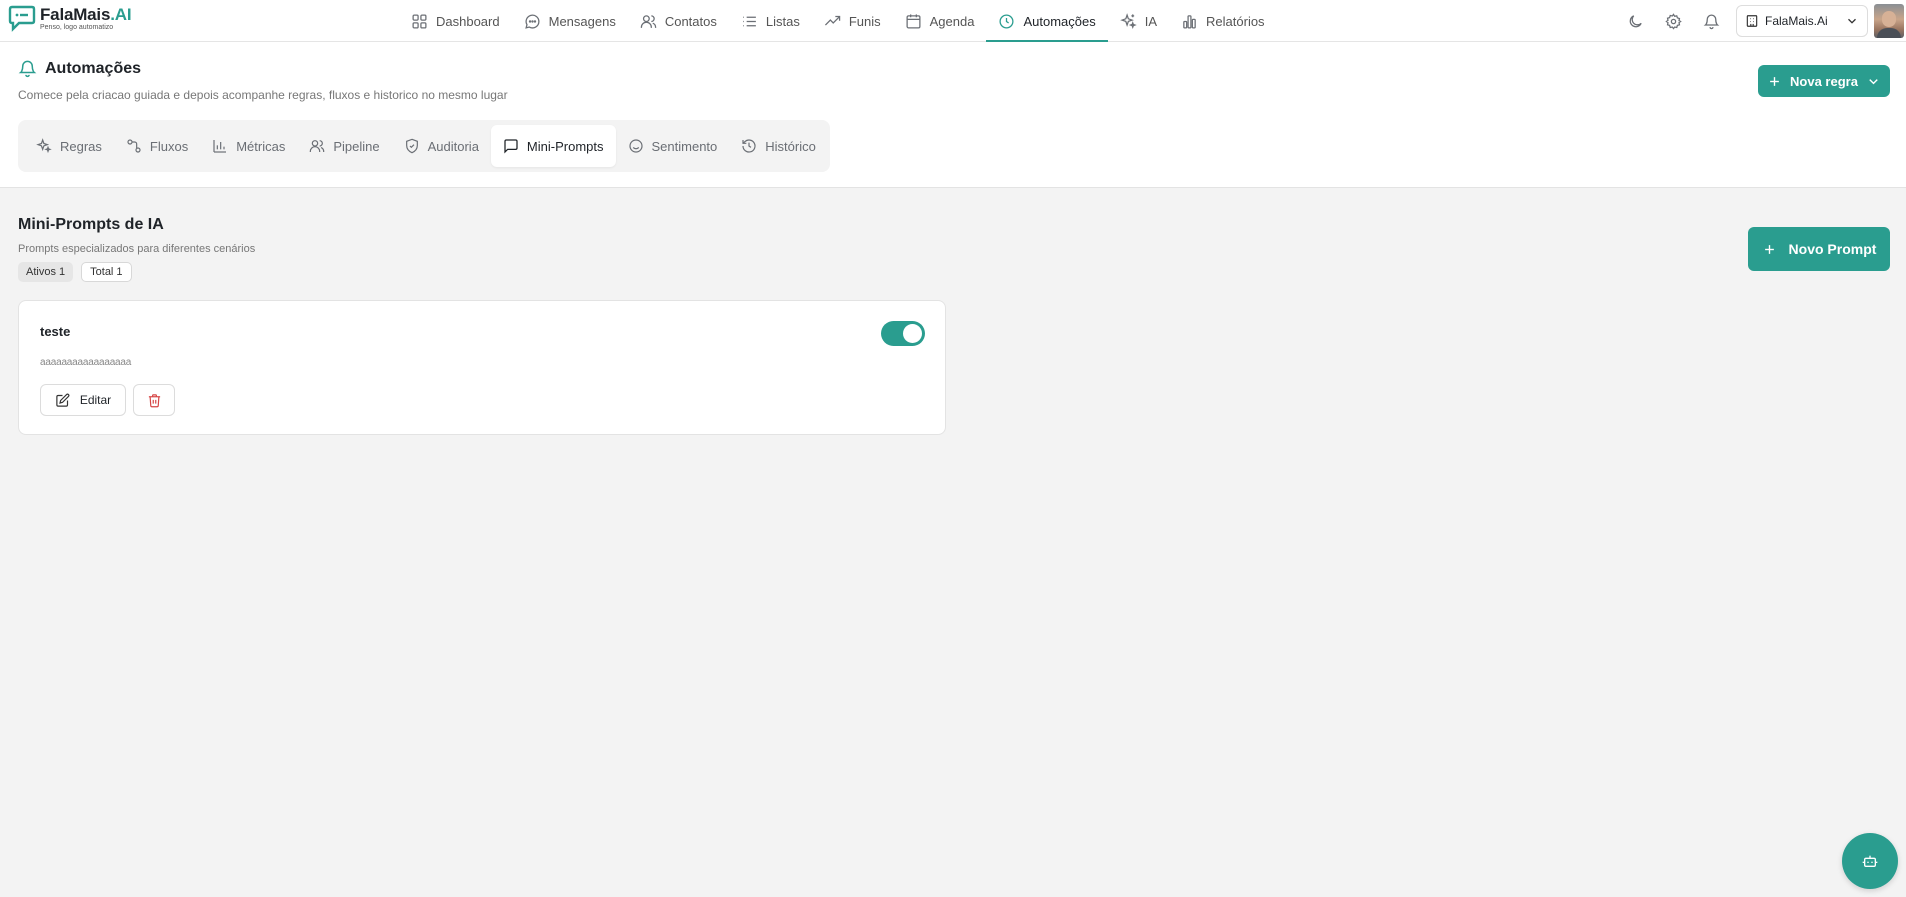 The width and height of the screenshot is (1906, 897). I want to click on chat-bubble-logo-icon, so click(22, 18).